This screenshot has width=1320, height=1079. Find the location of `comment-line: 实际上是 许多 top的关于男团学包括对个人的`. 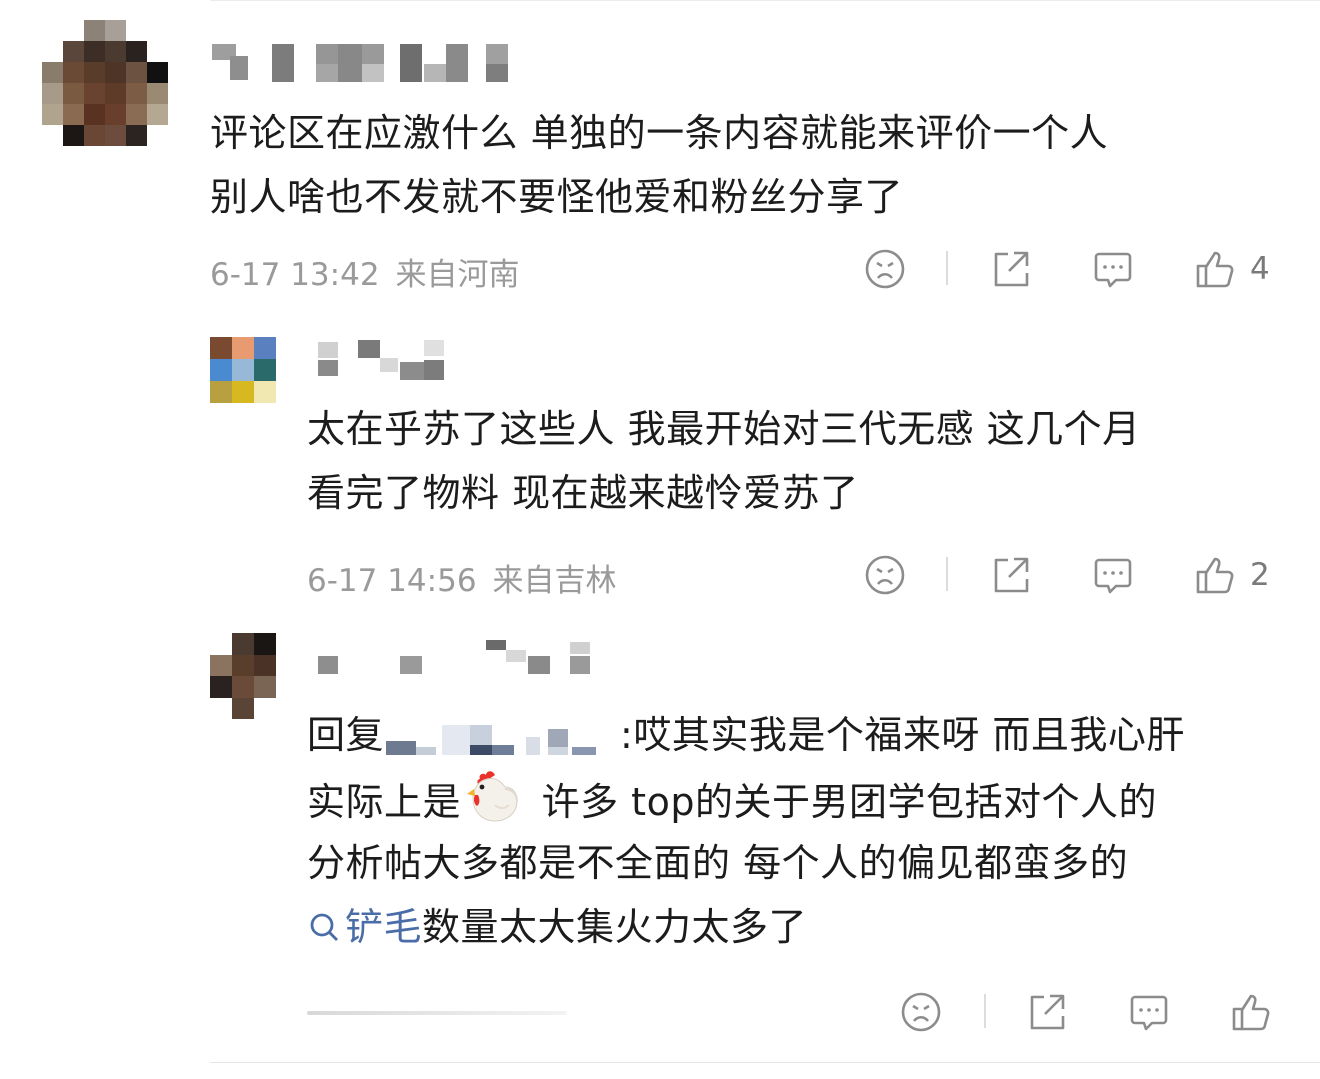

comment-line: 实际上是 许多 top的关于男团学包括对个人的 is located at coordinates (746, 799).